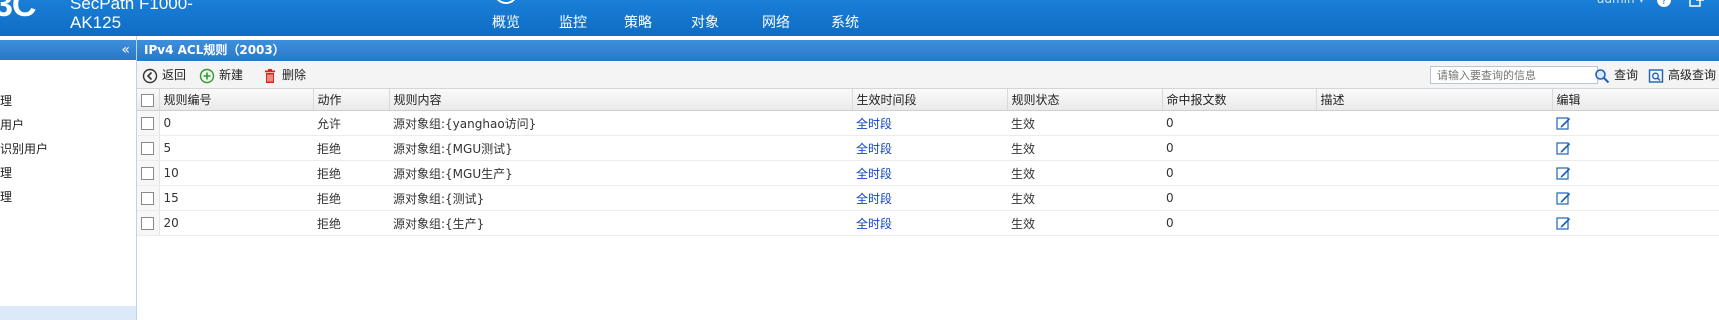  What do you see at coordinates (214, 50) in the screenshot?
I see `page-title: IPv4 ACL规则（2003）` at bounding box center [214, 50].